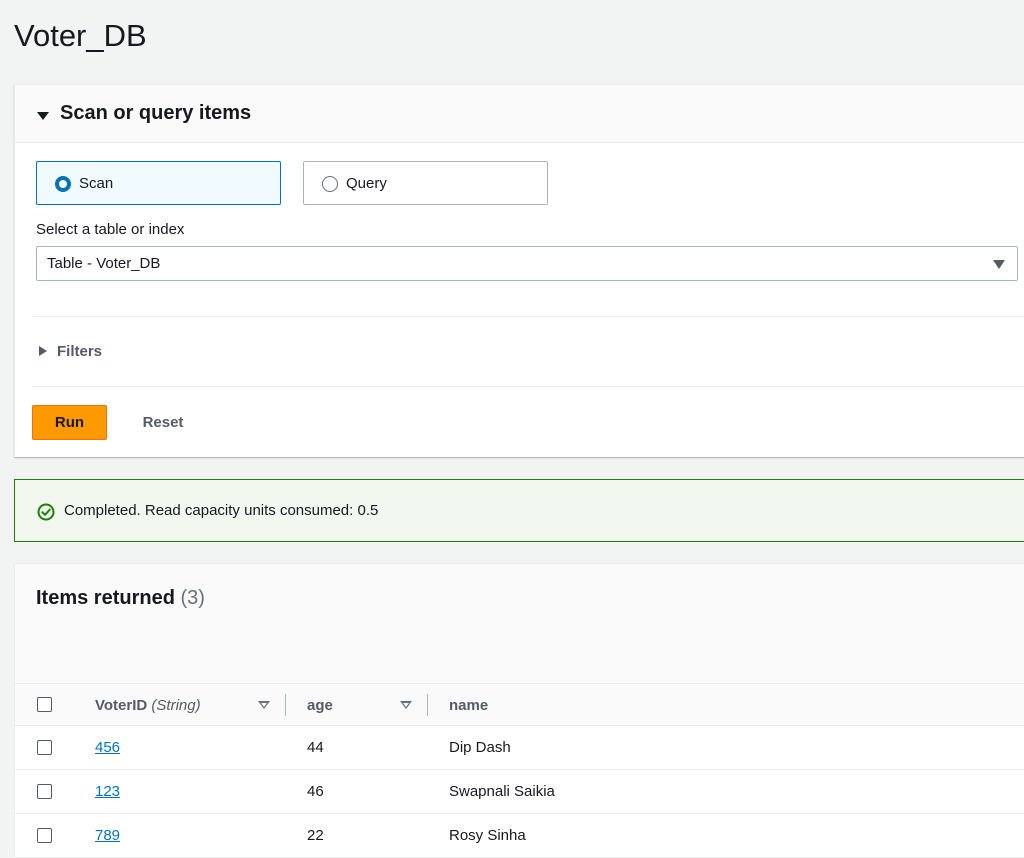  I want to click on items-header: Items returned (3), so click(519, 623).